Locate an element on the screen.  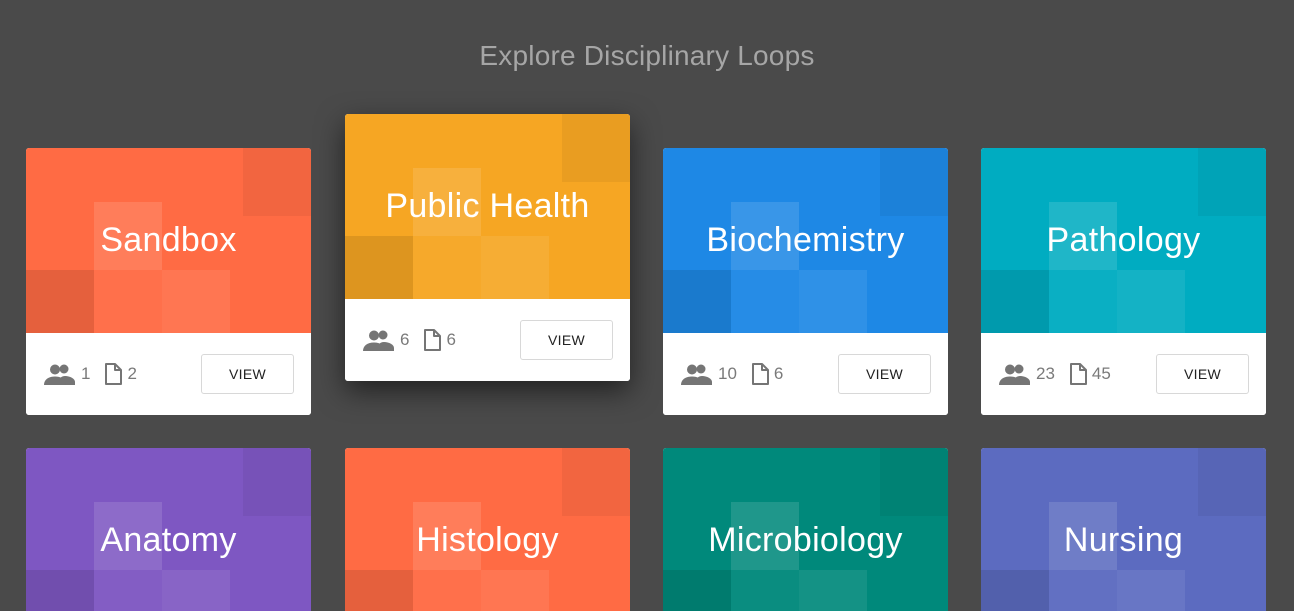
card-header: Anatomy is located at coordinates (168, 529).